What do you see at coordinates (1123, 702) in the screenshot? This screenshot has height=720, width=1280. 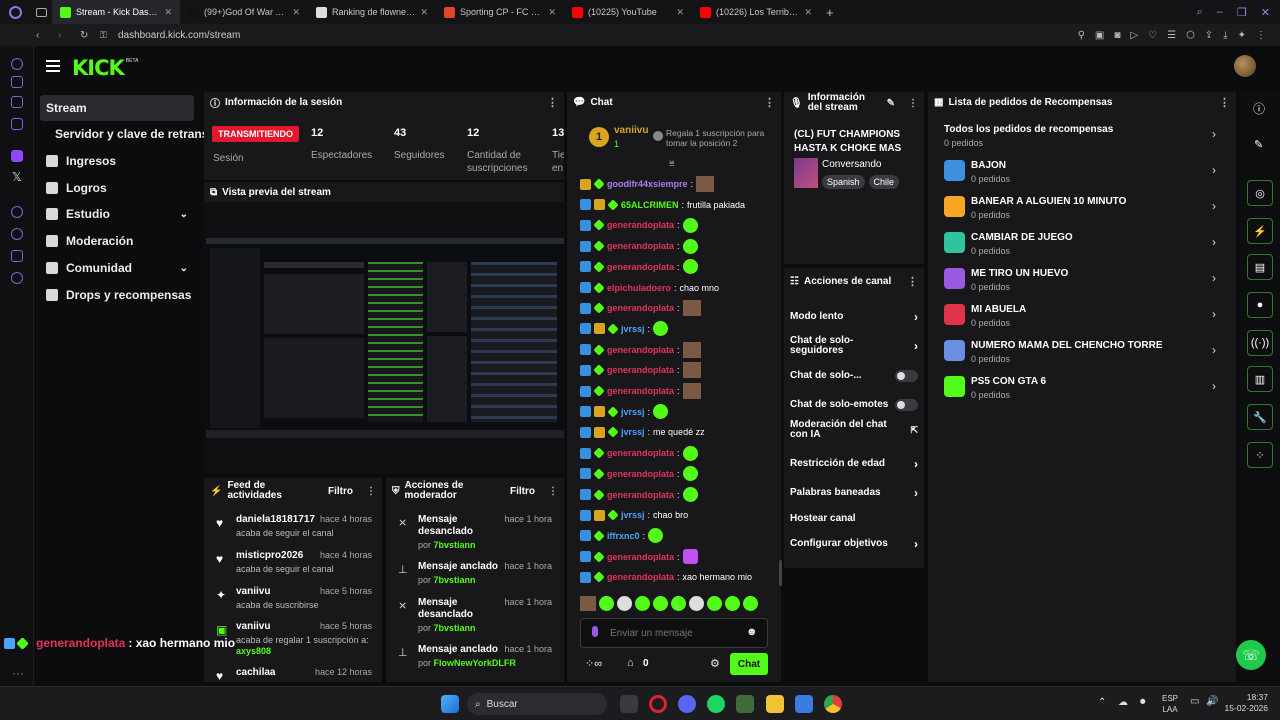 I see `tray-network-icon: ☁` at bounding box center [1123, 702].